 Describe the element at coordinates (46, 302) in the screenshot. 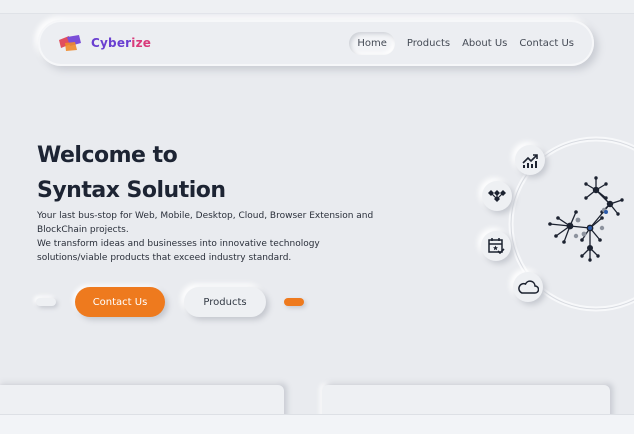

I see `carousel-dot-left` at that location.